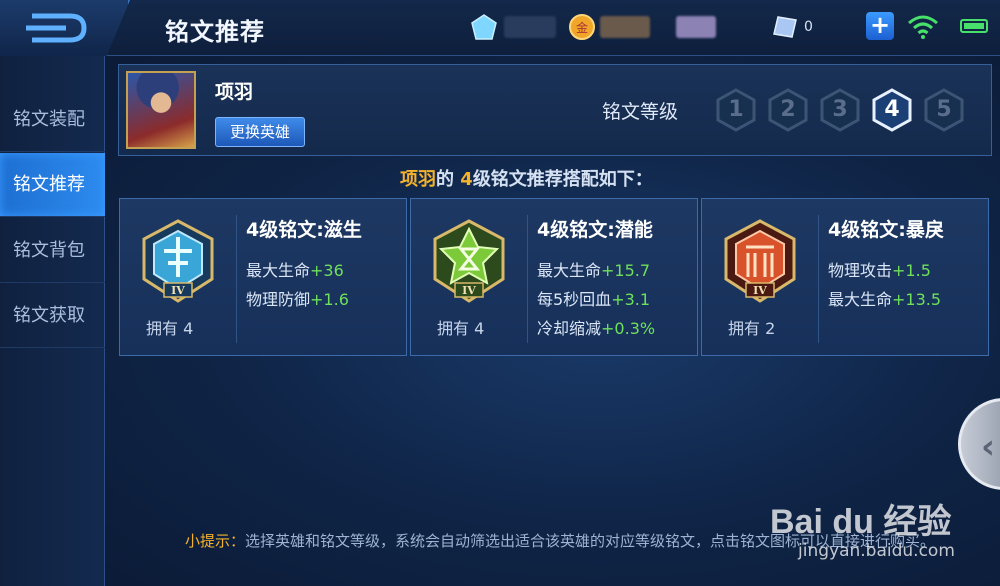  Describe the element at coordinates (885, 299) in the screenshot. I see `rune-stat: 最大生命+13.5` at that location.